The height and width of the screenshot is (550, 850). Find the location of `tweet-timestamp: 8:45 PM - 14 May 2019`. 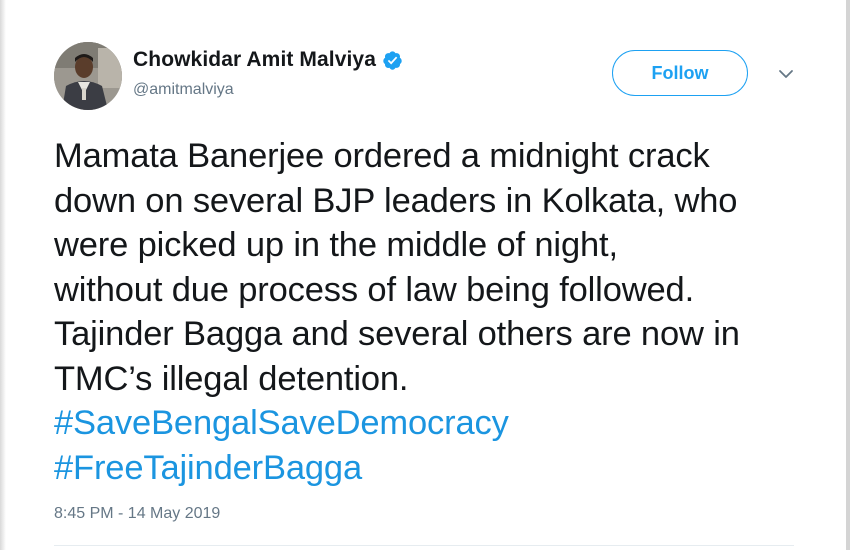

tweet-timestamp: 8:45 PM - 14 May 2019 is located at coordinates (137, 514).